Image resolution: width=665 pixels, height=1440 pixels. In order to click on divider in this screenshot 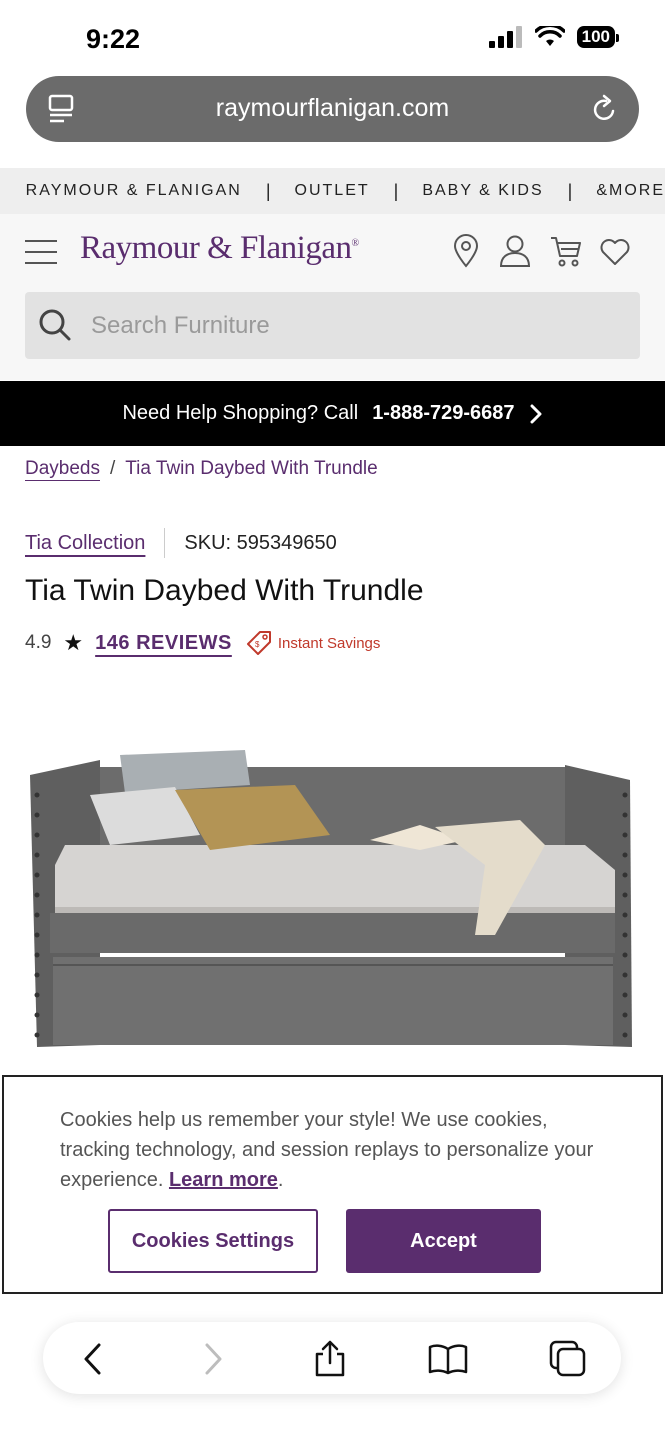, I will do `click(165, 543)`.